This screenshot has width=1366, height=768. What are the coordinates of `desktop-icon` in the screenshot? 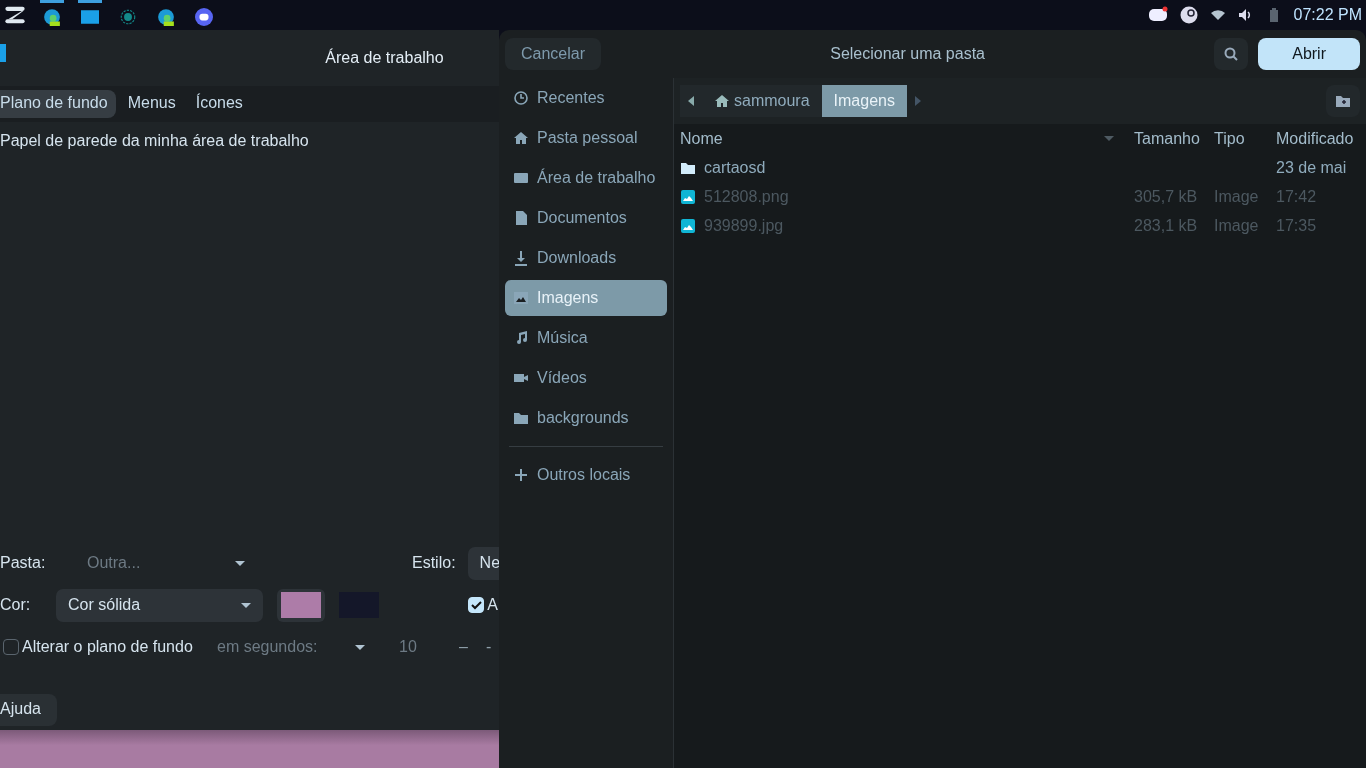 It's located at (521, 178).